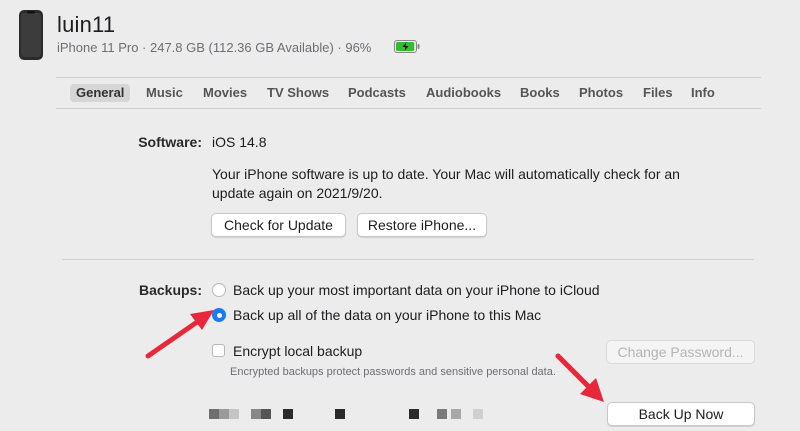  What do you see at coordinates (298, 93) in the screenshot?
I see `tab-tv-shows: TV Shows` at bounding box center [298, 93].